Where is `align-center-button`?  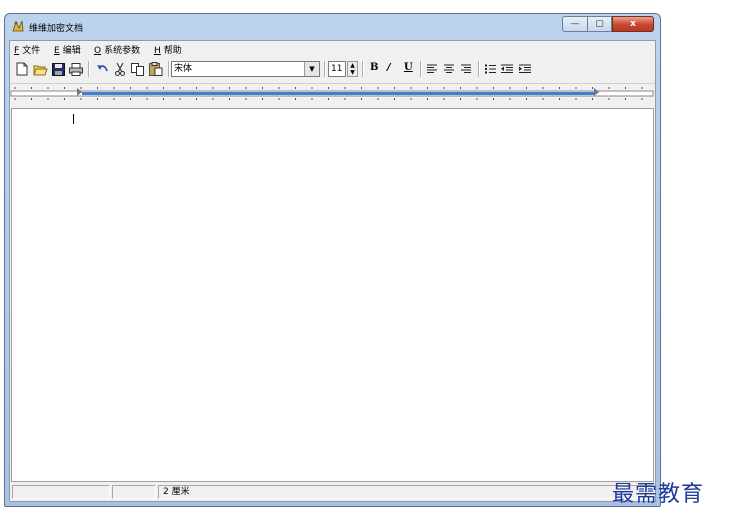 align-center-button is located at coordinates (449, 69).